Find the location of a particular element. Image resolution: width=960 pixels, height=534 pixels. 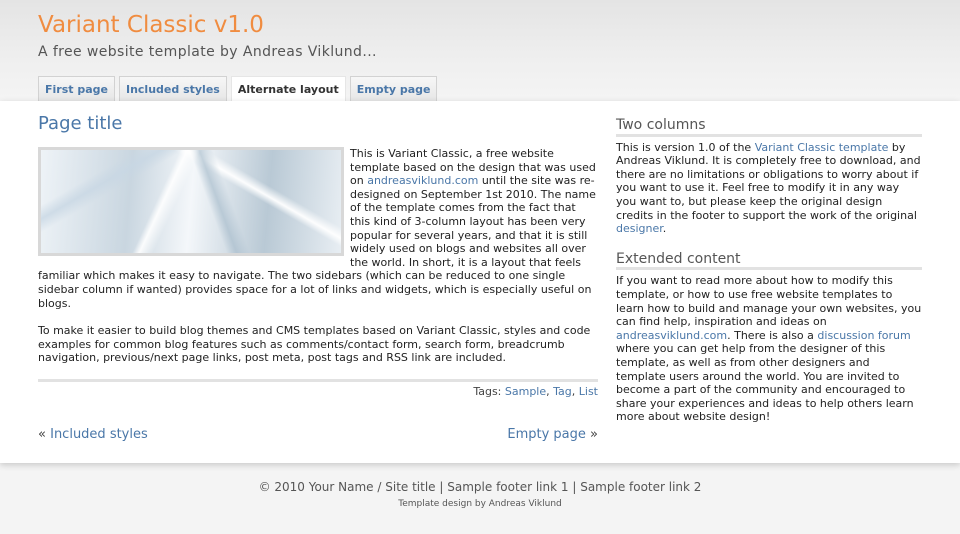

footer-copyright: © 2010 Your Name / Site title is located at coordinates (347, 487).